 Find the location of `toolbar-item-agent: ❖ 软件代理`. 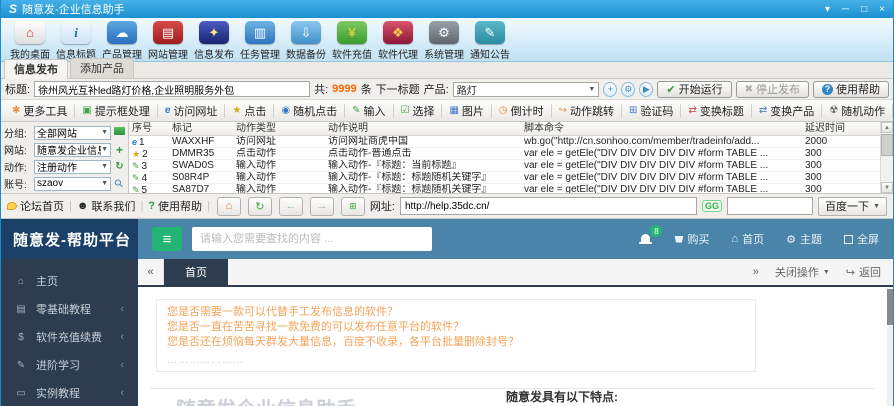

toolbar-item-agent: ❖ 软件代理 is located at coordinates (398, 41).